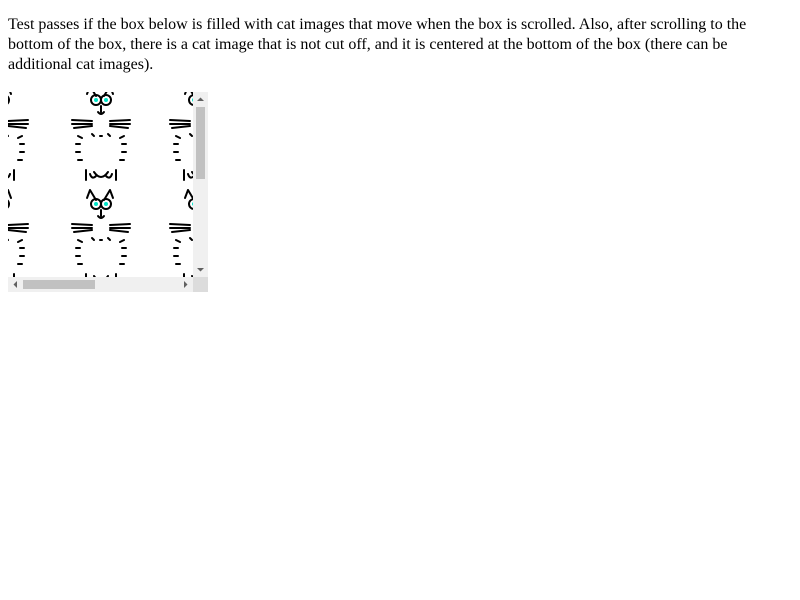 The image size is (800, 600). I want to click on scroll-left-arrow-icon, so click(15, 284).